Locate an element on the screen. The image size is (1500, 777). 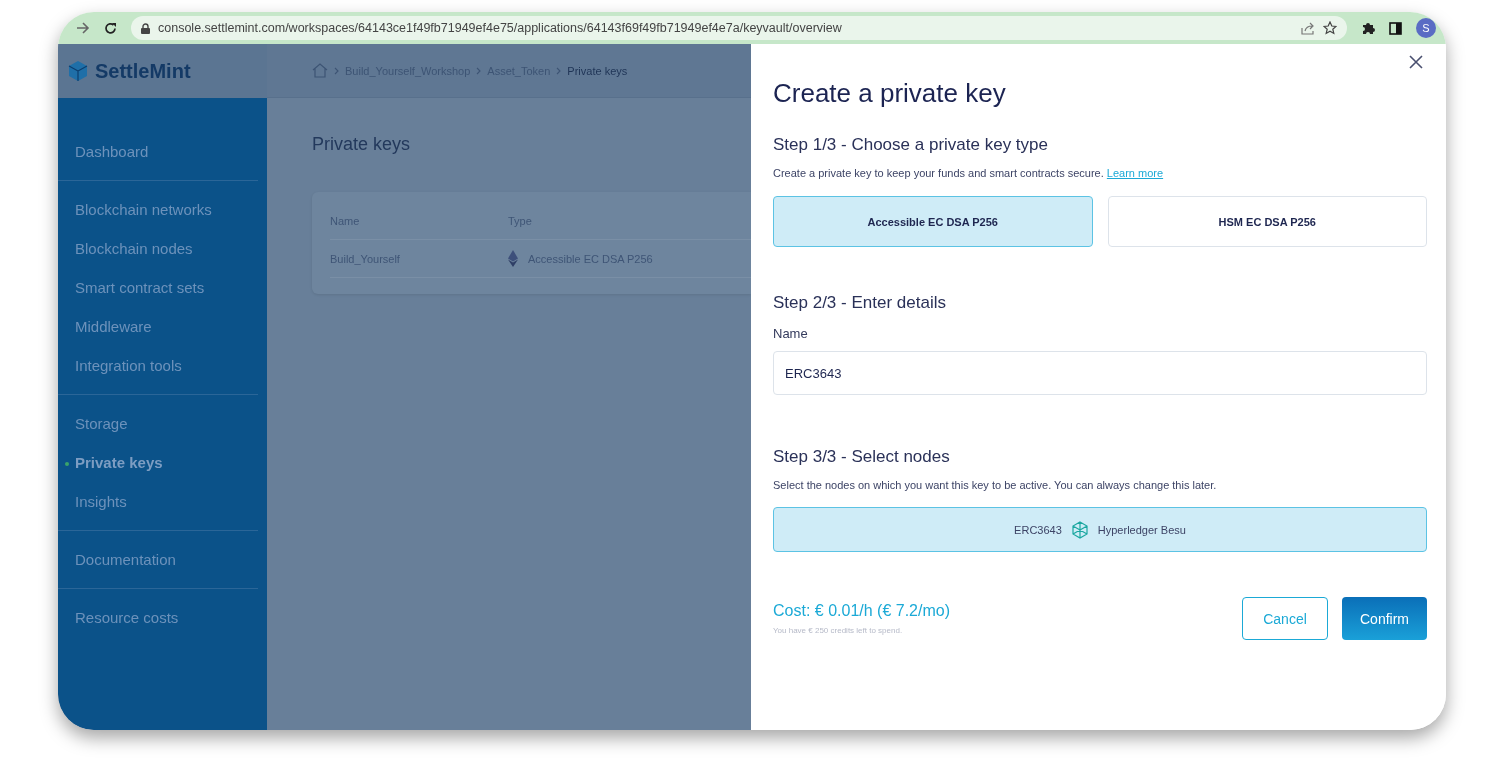
breadcrumb-link: Private keys is located at coordinates (597, 70).